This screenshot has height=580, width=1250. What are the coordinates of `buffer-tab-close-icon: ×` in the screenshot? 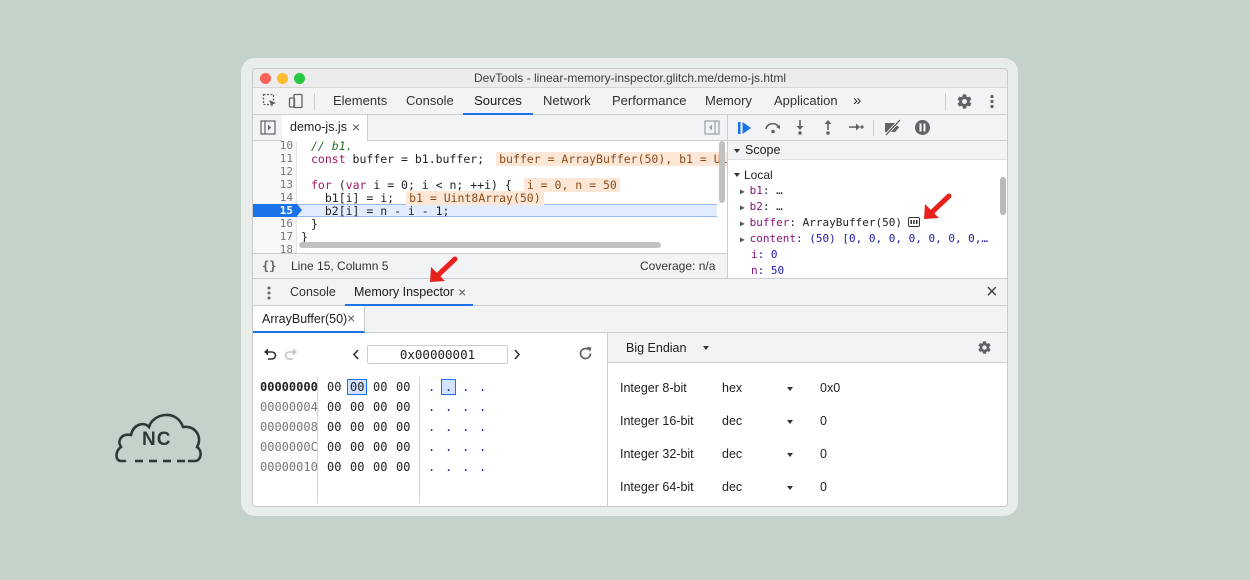 It's located at (351, 318).